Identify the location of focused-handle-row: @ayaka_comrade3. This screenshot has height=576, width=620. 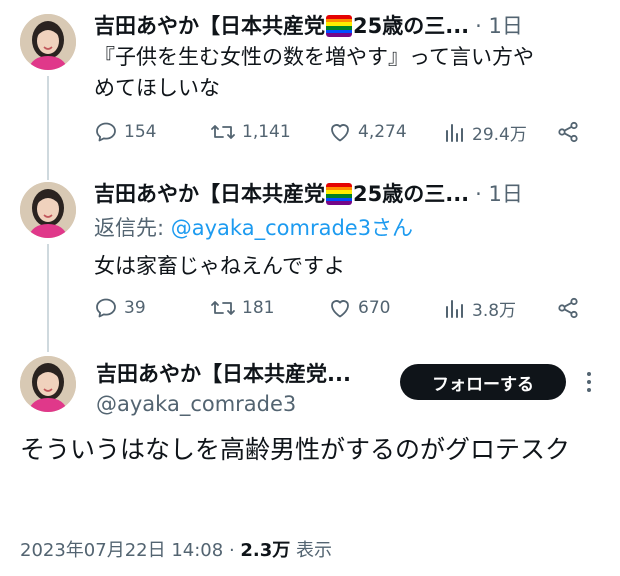
(196, 404).